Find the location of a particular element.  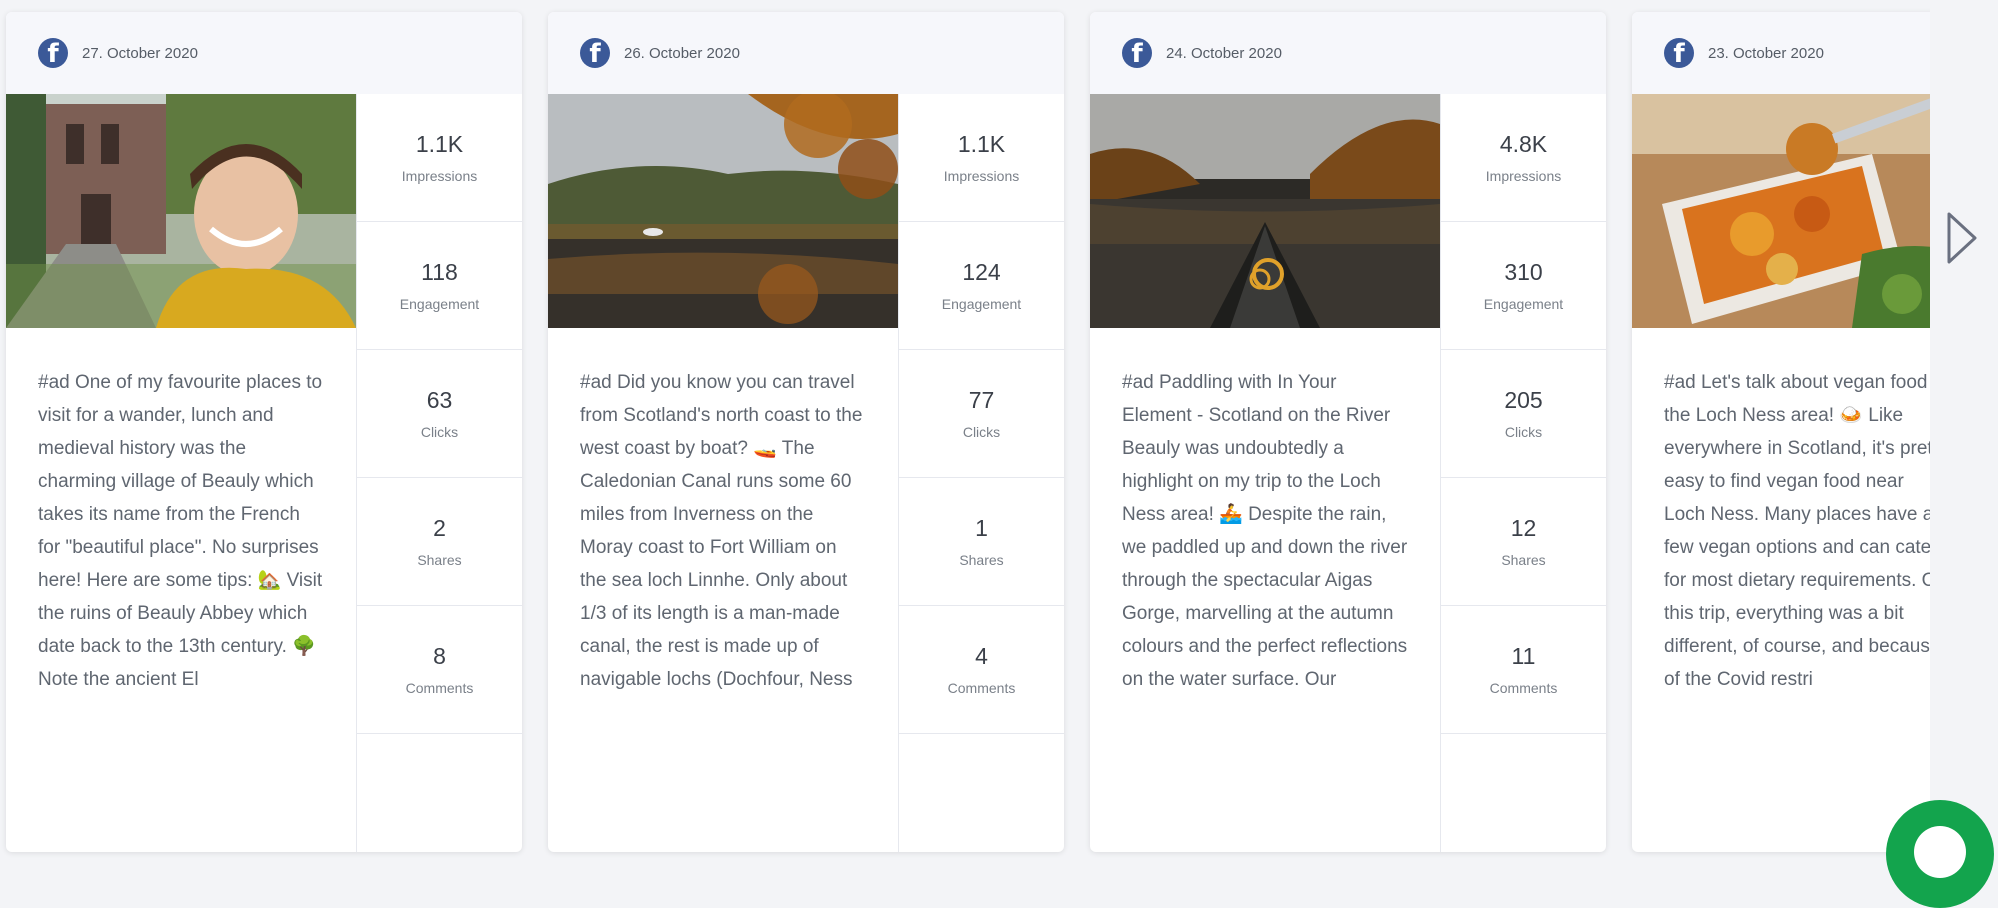

post-date: 23. October 2020 is located at coordinates (1766, 53).